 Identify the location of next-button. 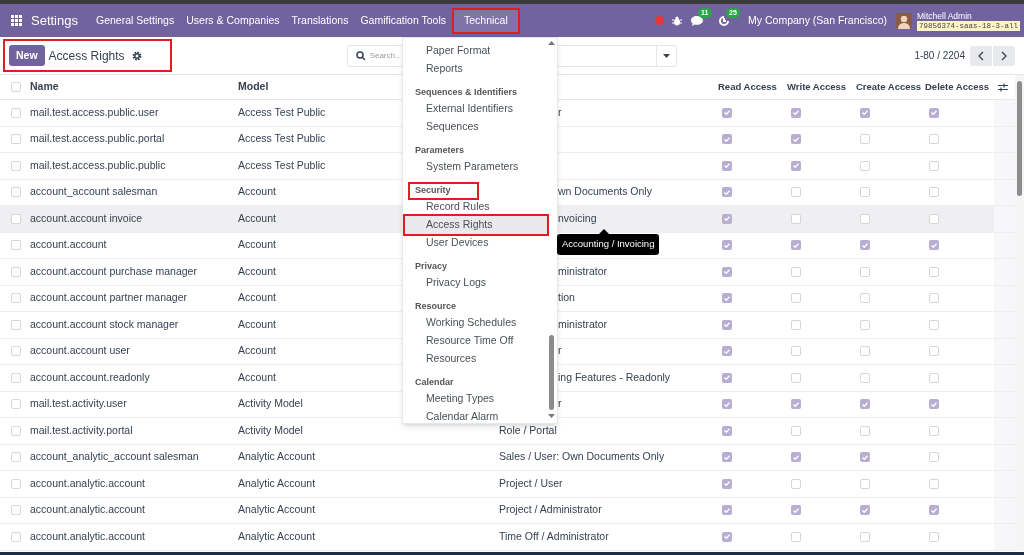
(1004, 55).